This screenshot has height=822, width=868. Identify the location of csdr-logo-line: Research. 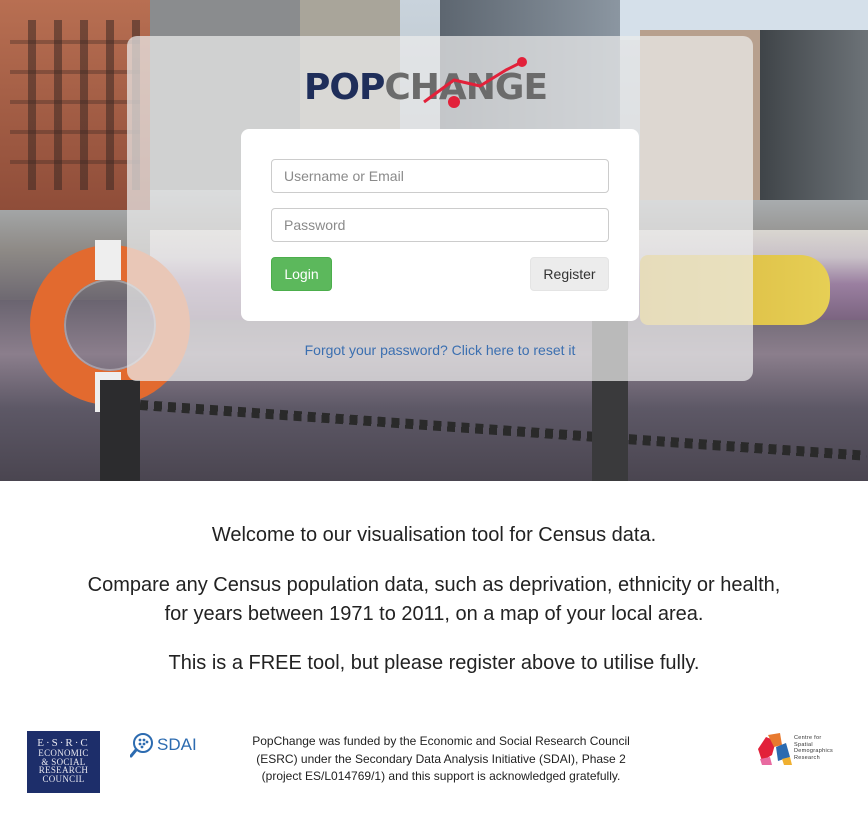
(807, 757).